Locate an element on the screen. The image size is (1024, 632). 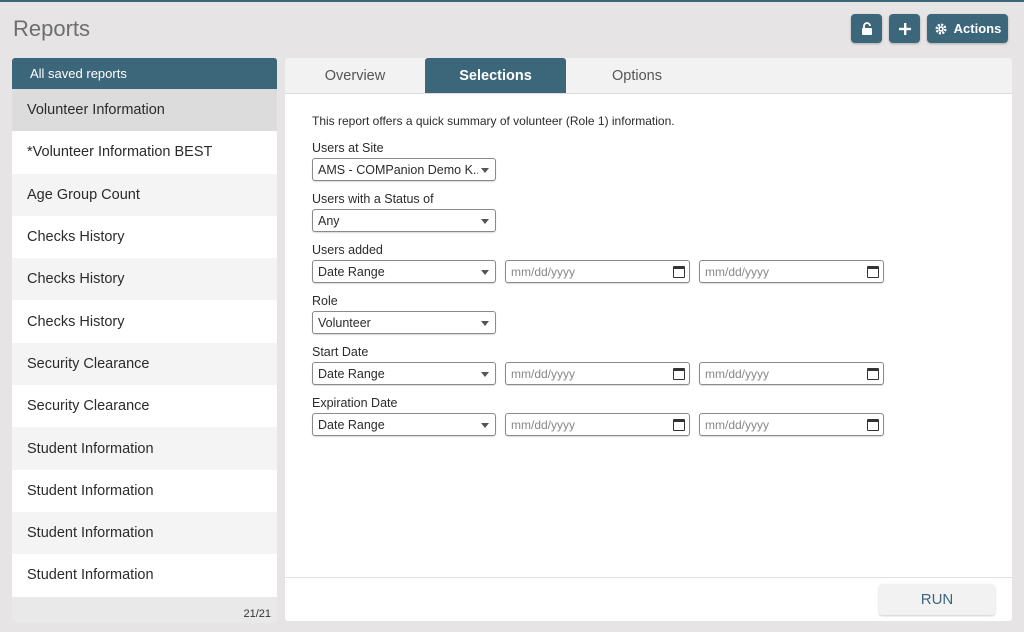
header-actions: Actions is located at coordinates (929, 28).